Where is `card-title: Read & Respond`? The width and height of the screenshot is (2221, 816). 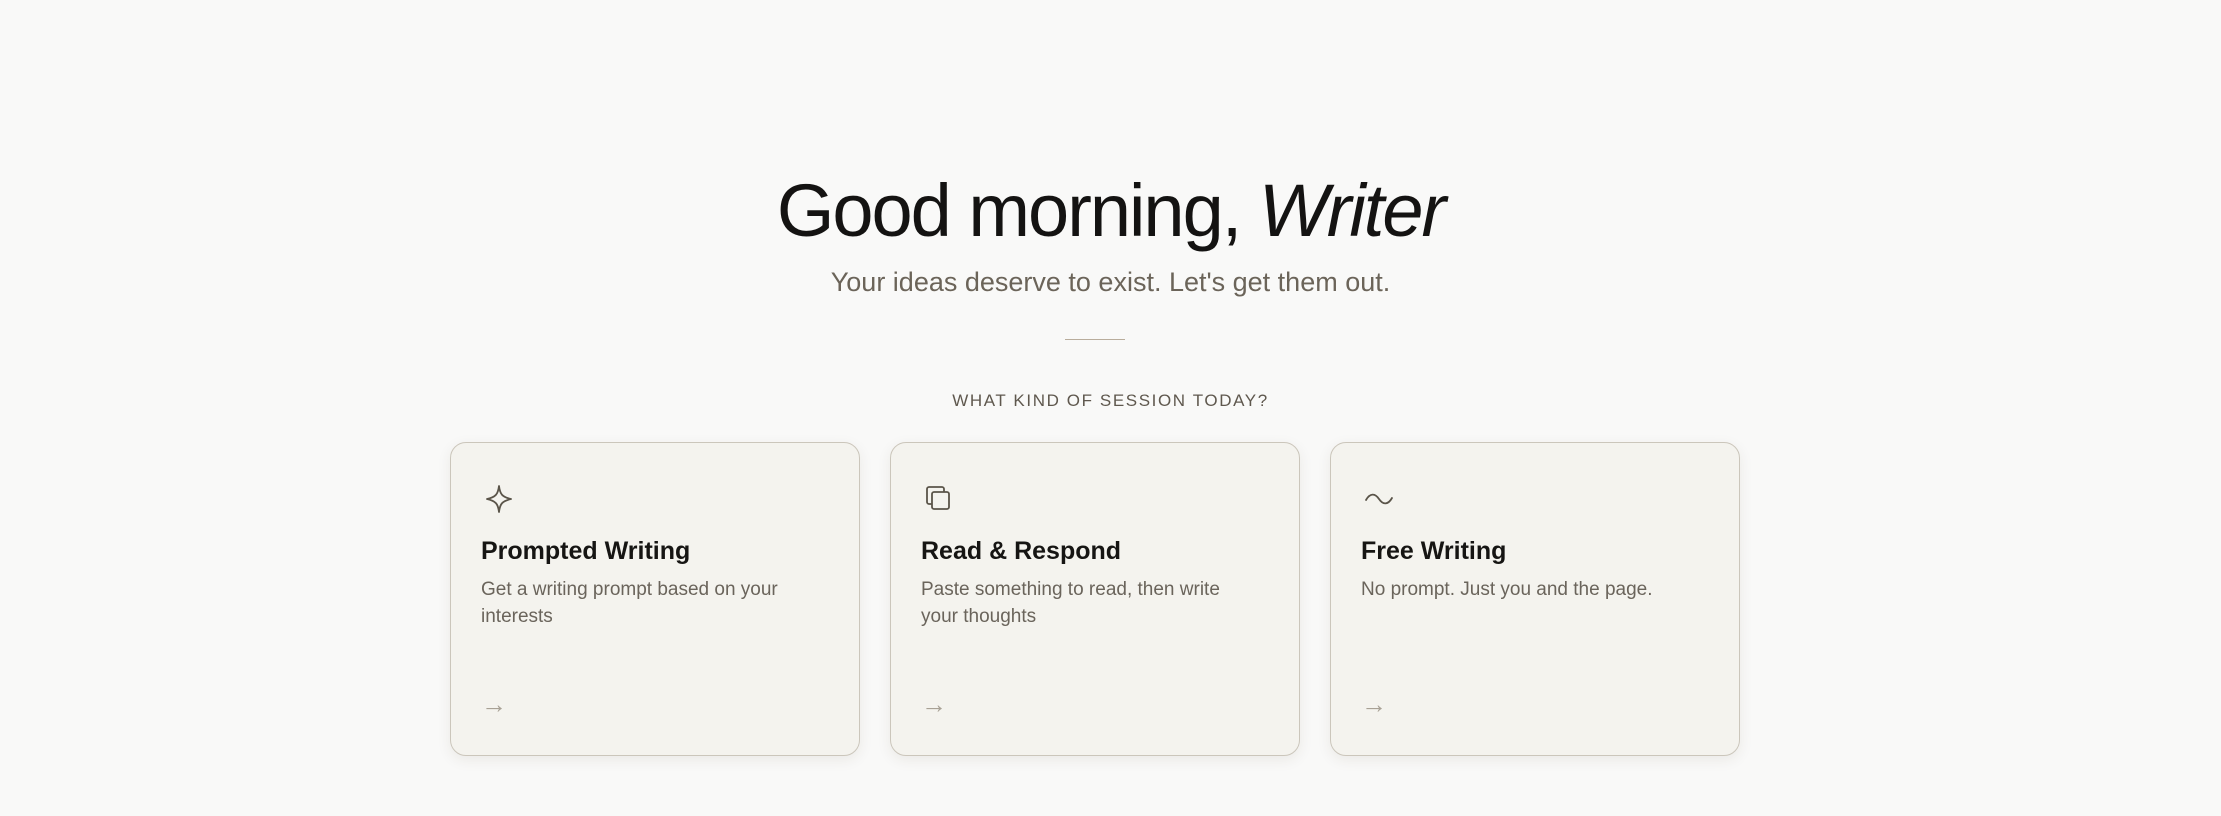
card-title: Read & Respond is located at coordinates (1021, 551).